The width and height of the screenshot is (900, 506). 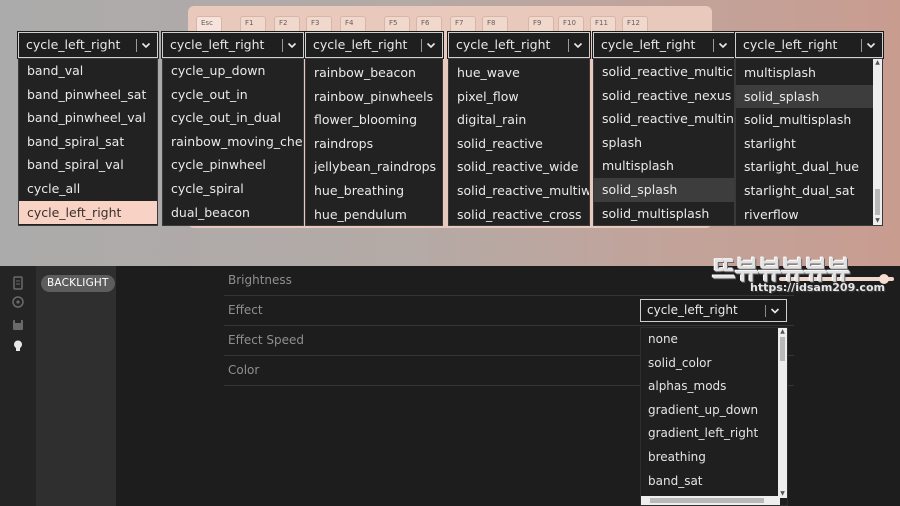 I want to click on effect-option: gradient_up_down, so click(x=714, y=411).